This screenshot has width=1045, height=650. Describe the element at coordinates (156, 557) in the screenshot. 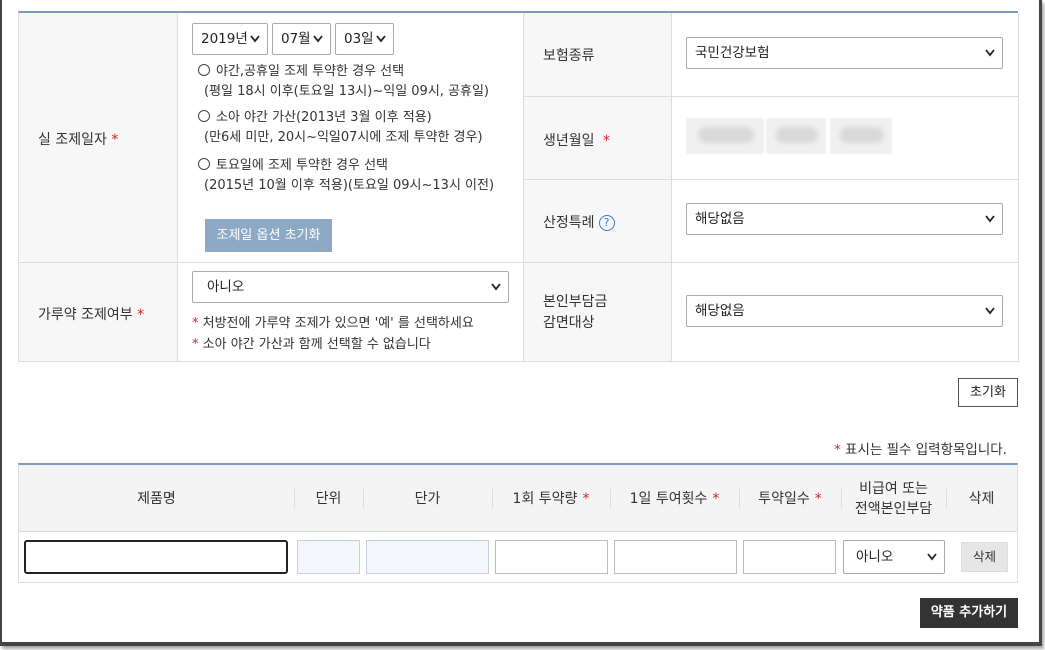

I see `product-name-input` at that location.